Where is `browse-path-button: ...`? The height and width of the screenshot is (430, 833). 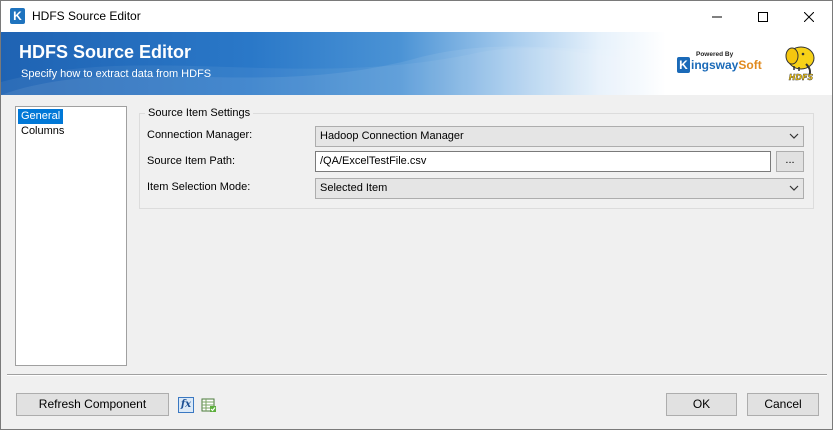 browse-path-button: ... is located at coordinates (790, 161).